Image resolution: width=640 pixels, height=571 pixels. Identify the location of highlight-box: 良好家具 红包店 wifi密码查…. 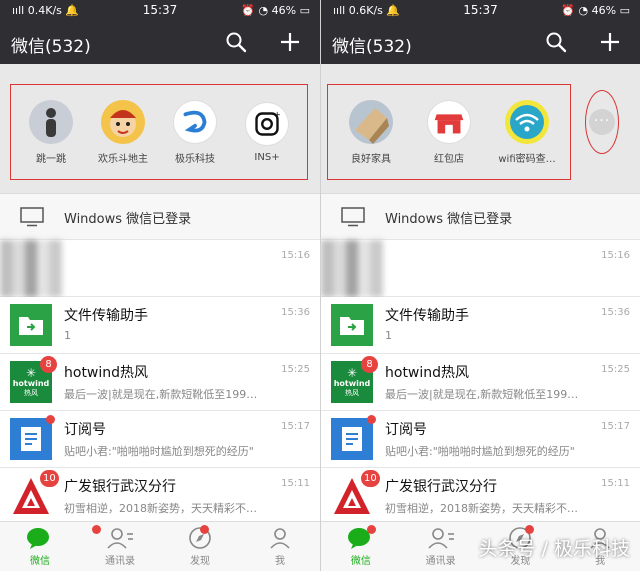
(449, 132).